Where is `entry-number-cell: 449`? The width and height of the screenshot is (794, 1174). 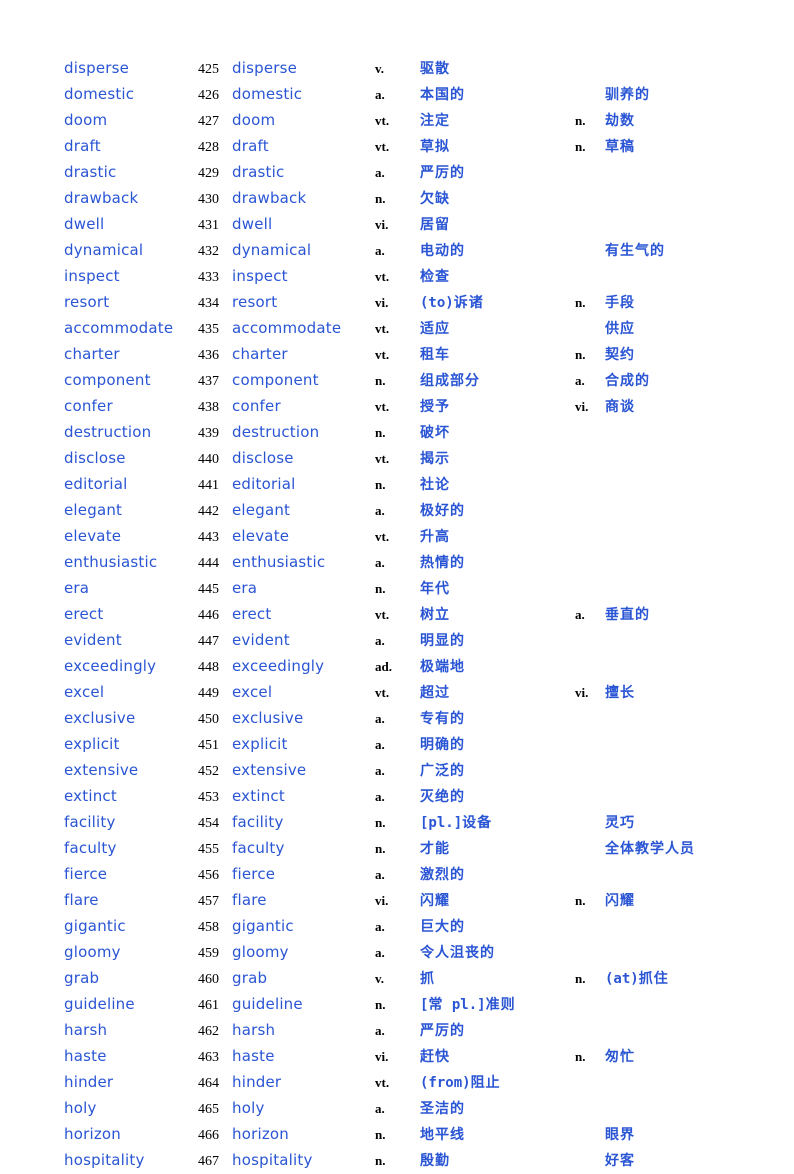 entry-number-cell: 449 is located at coordinates (215, 693).